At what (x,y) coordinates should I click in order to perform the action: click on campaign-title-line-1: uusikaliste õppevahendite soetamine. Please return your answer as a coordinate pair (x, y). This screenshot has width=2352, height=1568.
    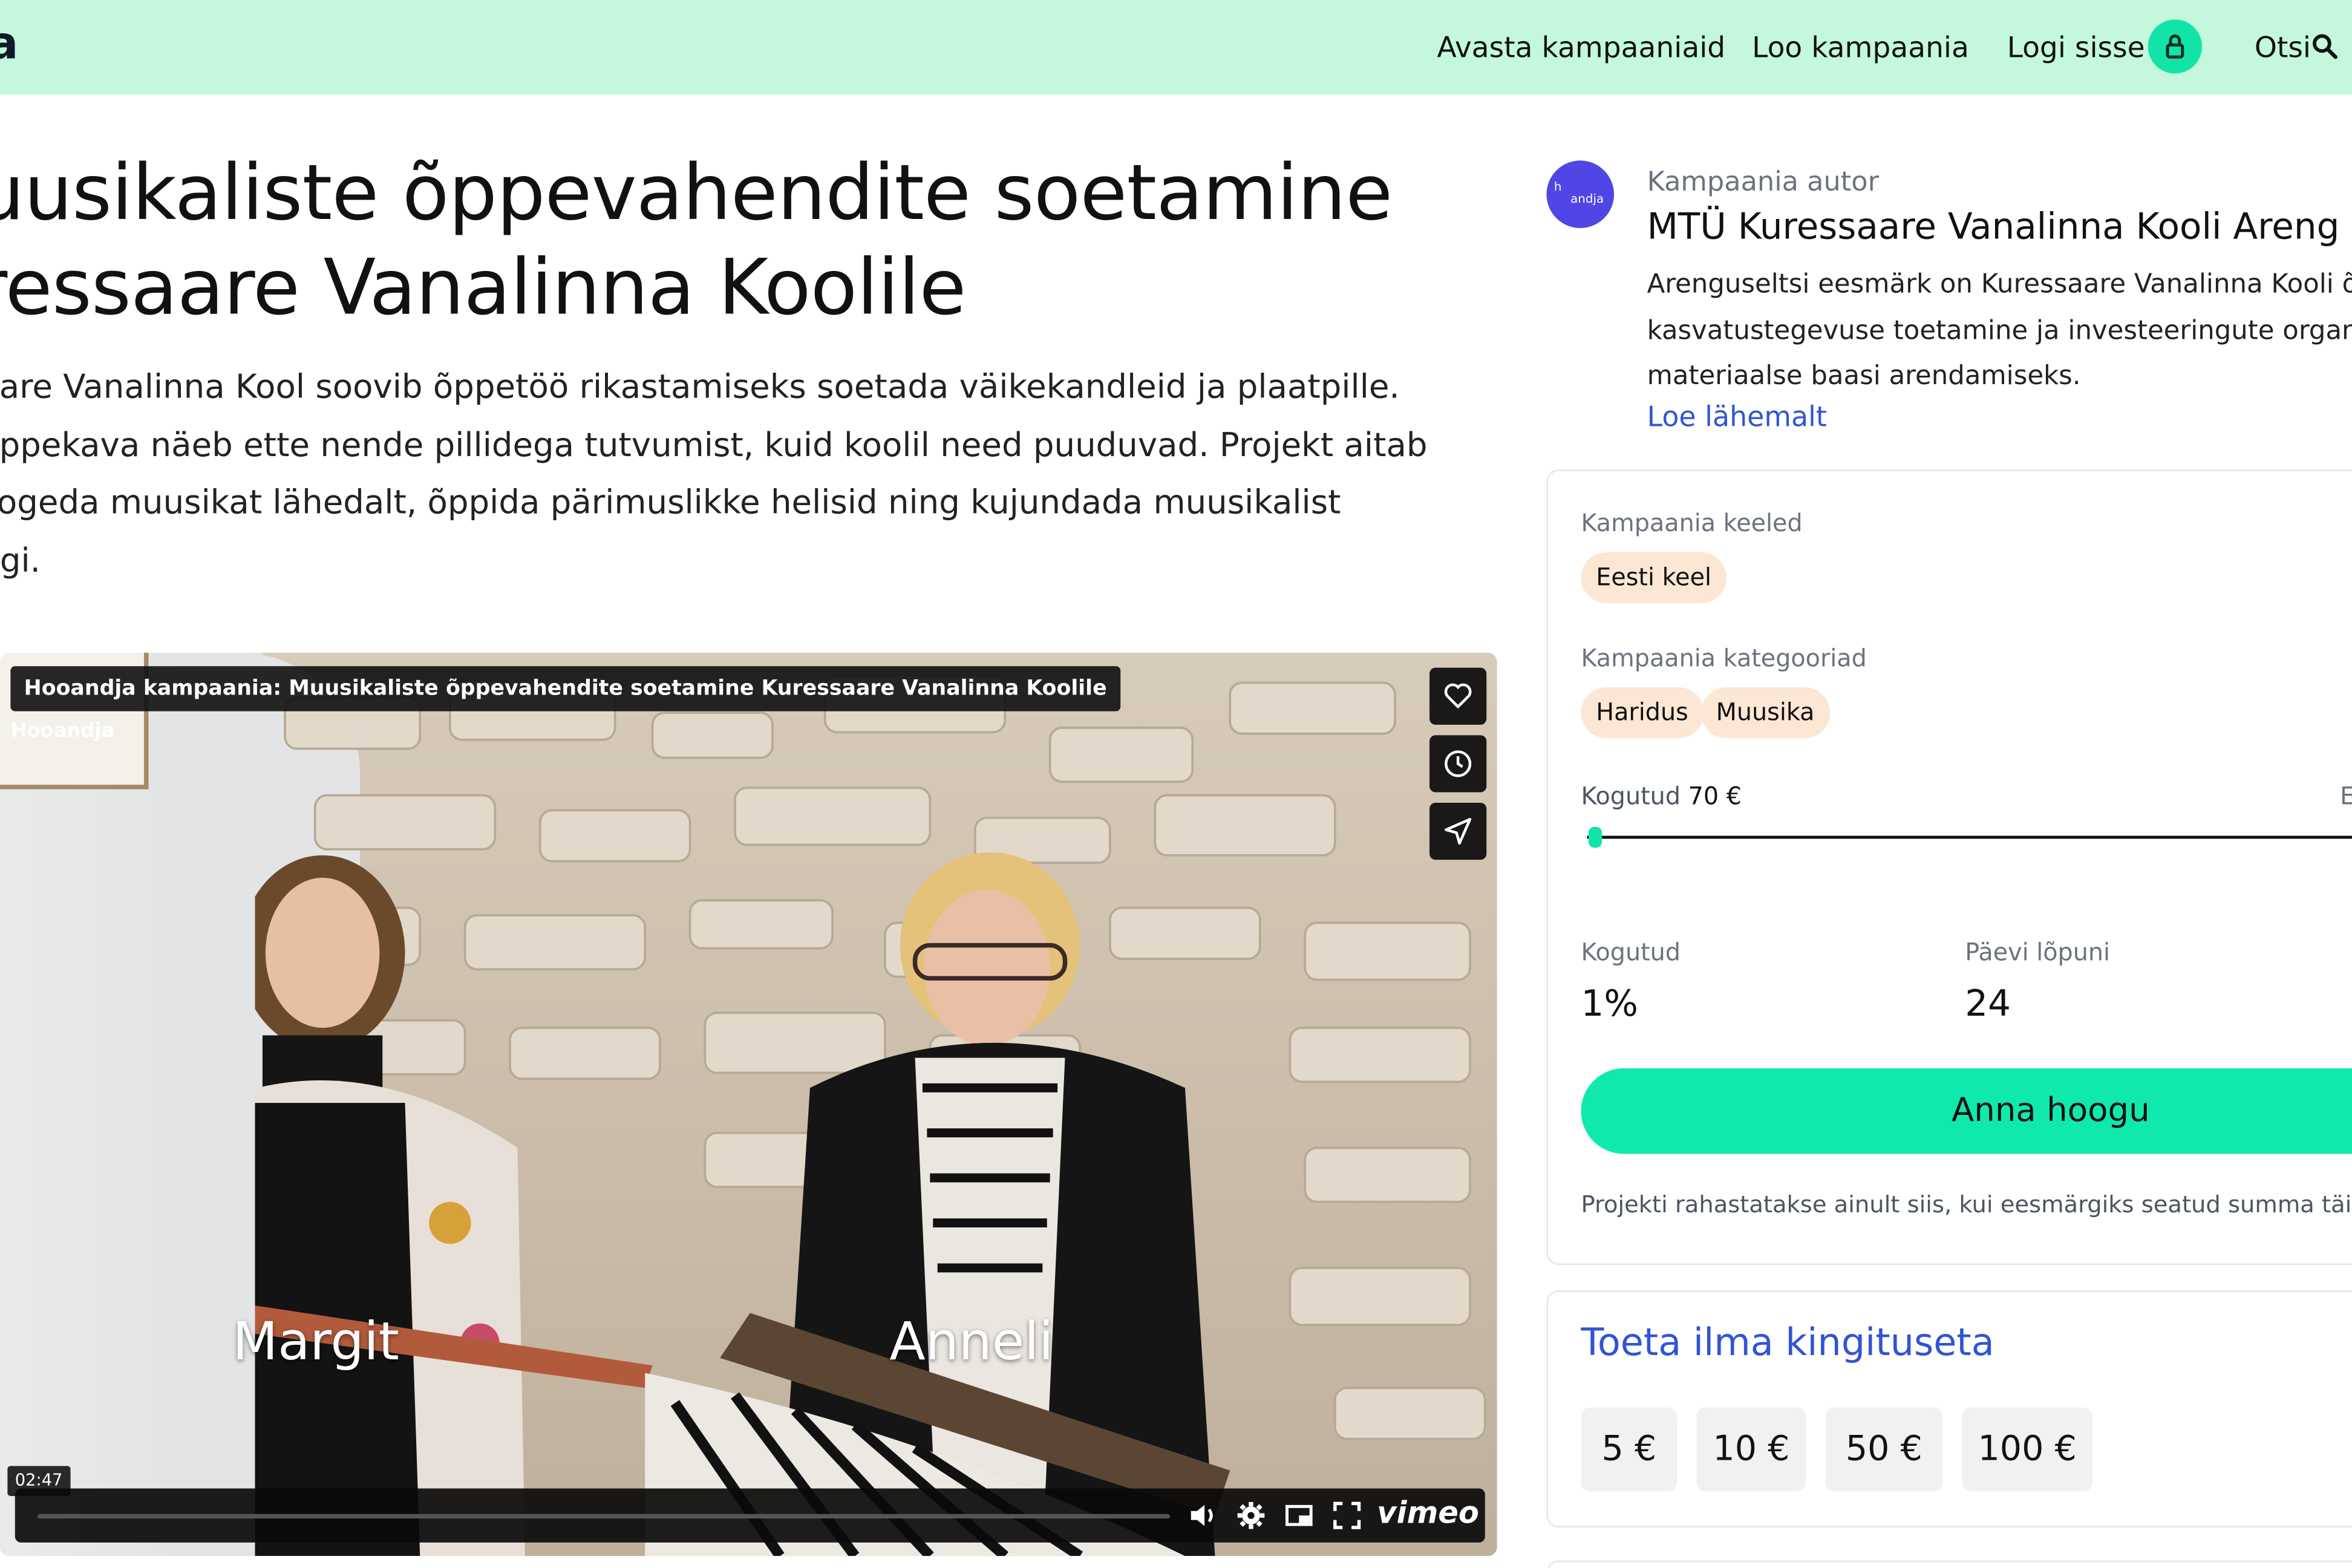
    Looking at the image, I should click on (696, 194).